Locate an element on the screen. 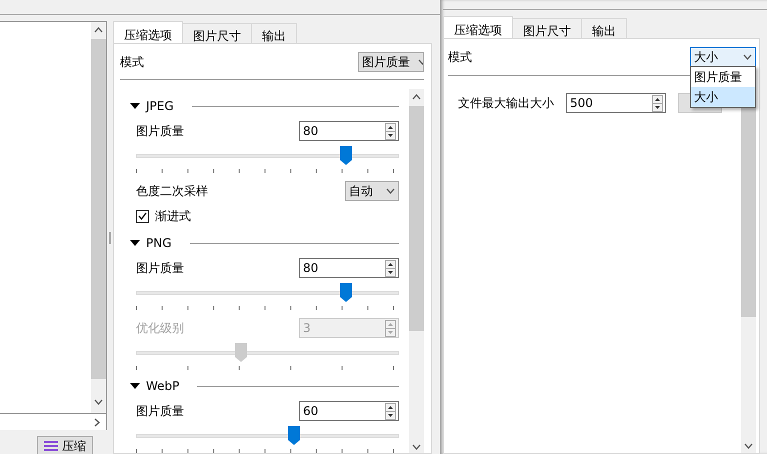  section-title: WebP is located at coordinates (163, 386).